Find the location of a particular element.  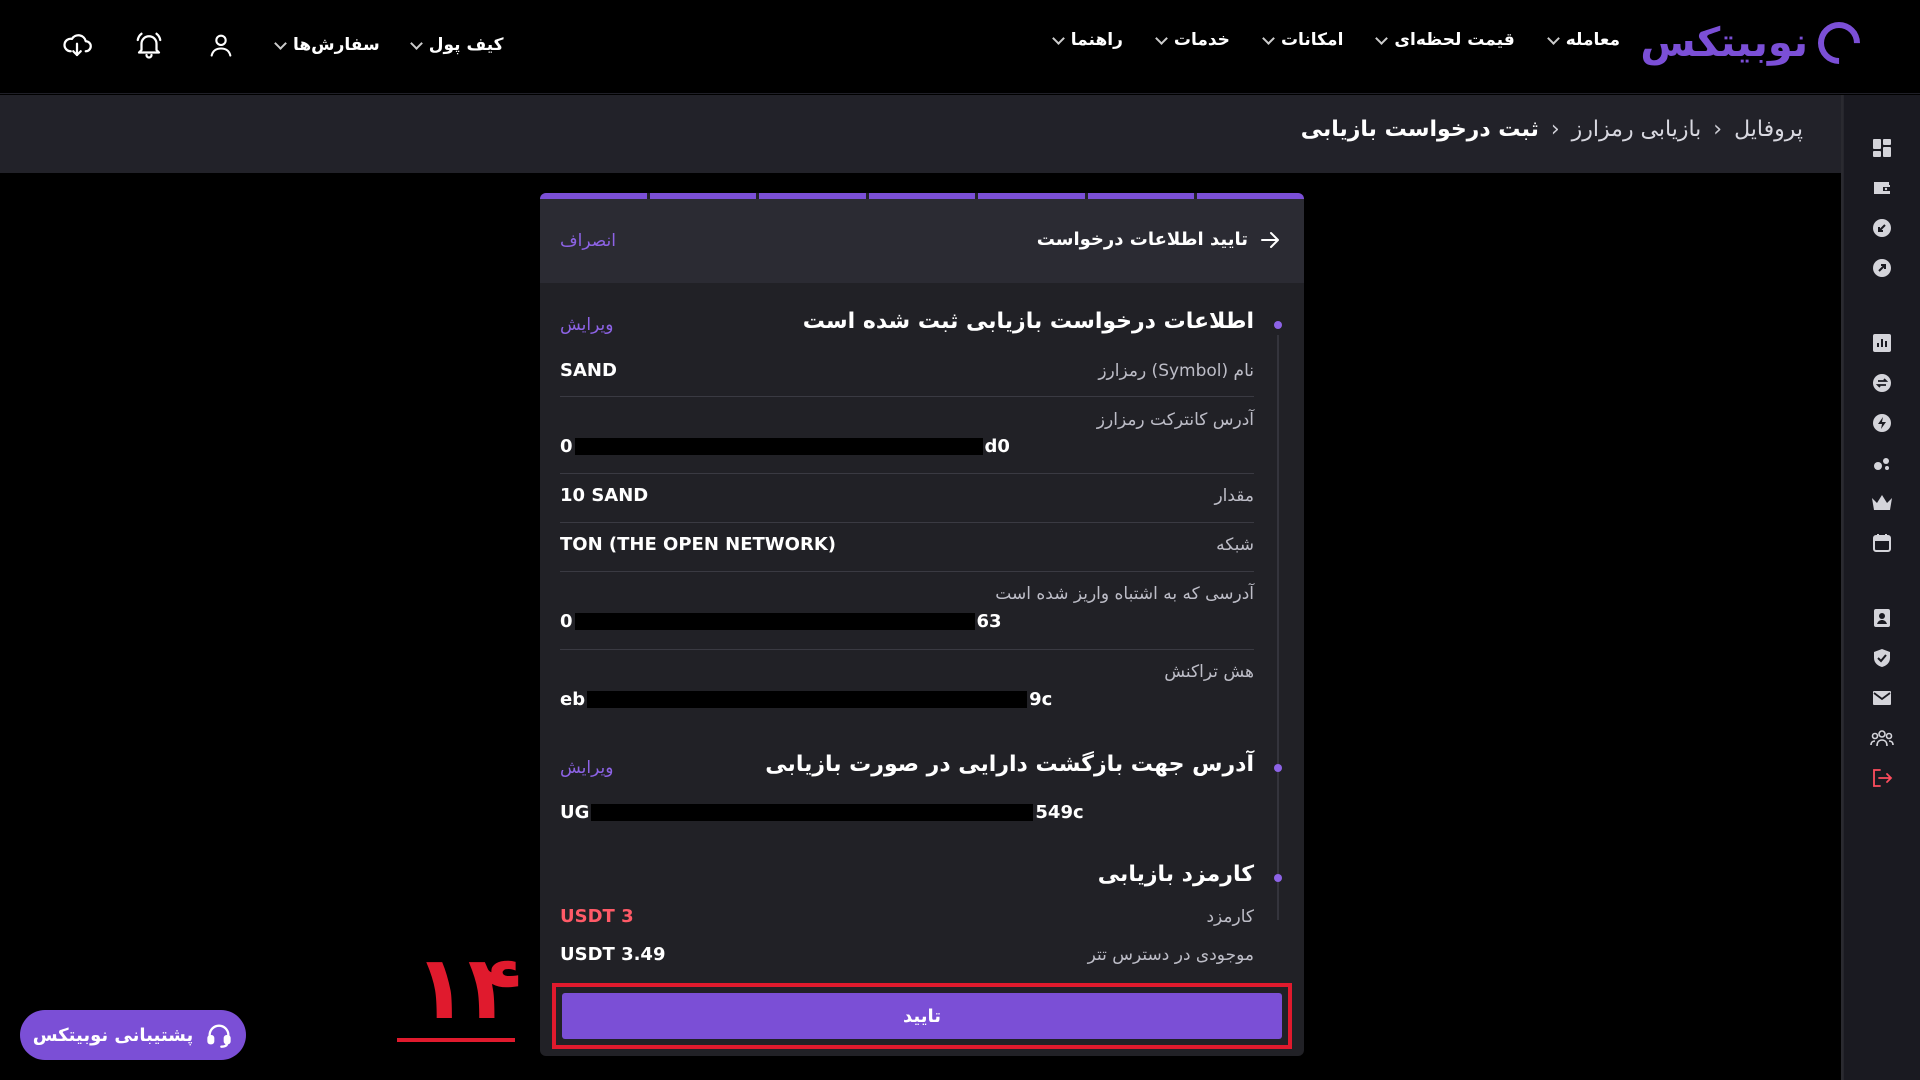

step-annotation-number: ۱۴ is located at coordinates (468, 987).